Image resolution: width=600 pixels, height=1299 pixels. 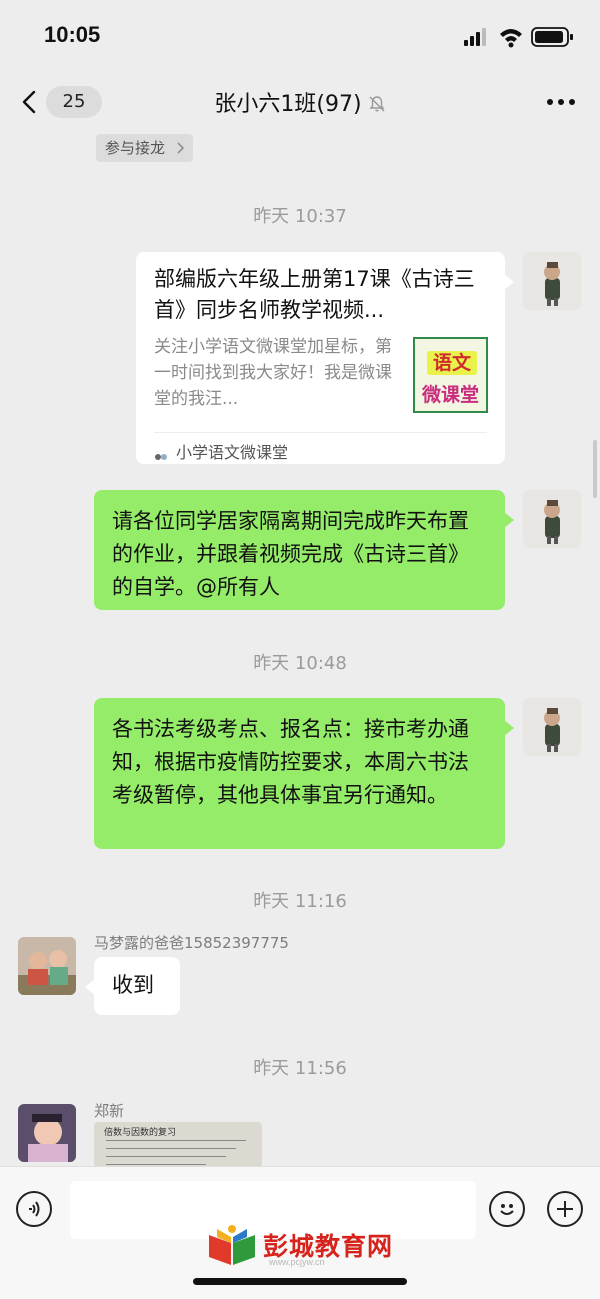 I want to click on watermark-logo-icon, so click(x=232, y=1245).